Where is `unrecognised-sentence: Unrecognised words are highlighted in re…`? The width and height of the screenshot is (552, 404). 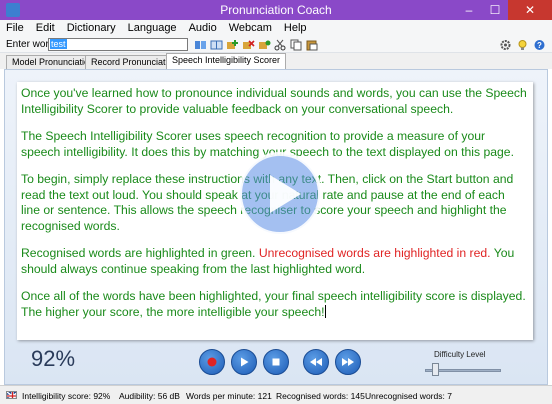
unrecognised-sentence: Unrecognised words are highlighted in re… is located at coordinates (374, 253).